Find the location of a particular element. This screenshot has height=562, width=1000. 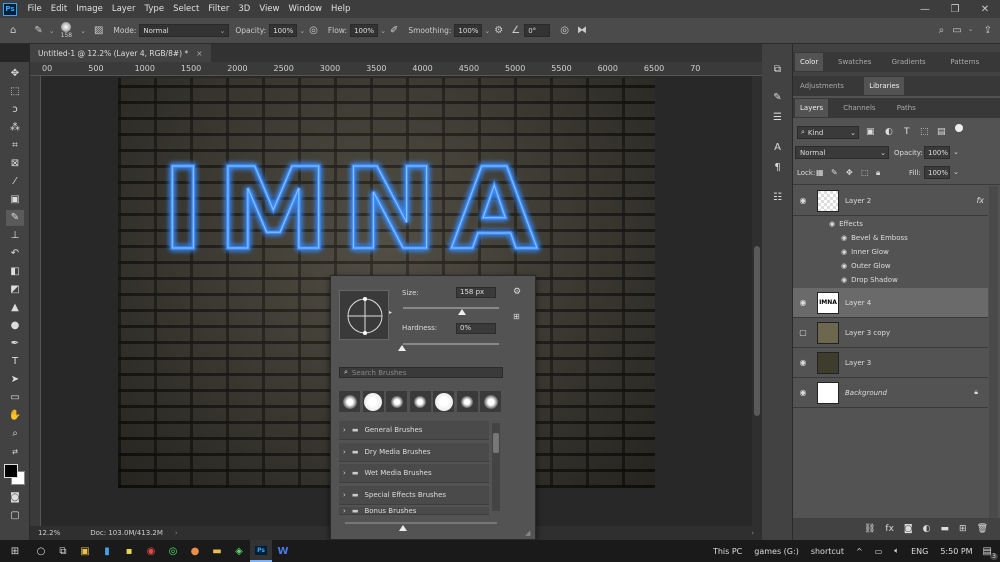

type-tool-icon: T is located at coordinates (15, 362).